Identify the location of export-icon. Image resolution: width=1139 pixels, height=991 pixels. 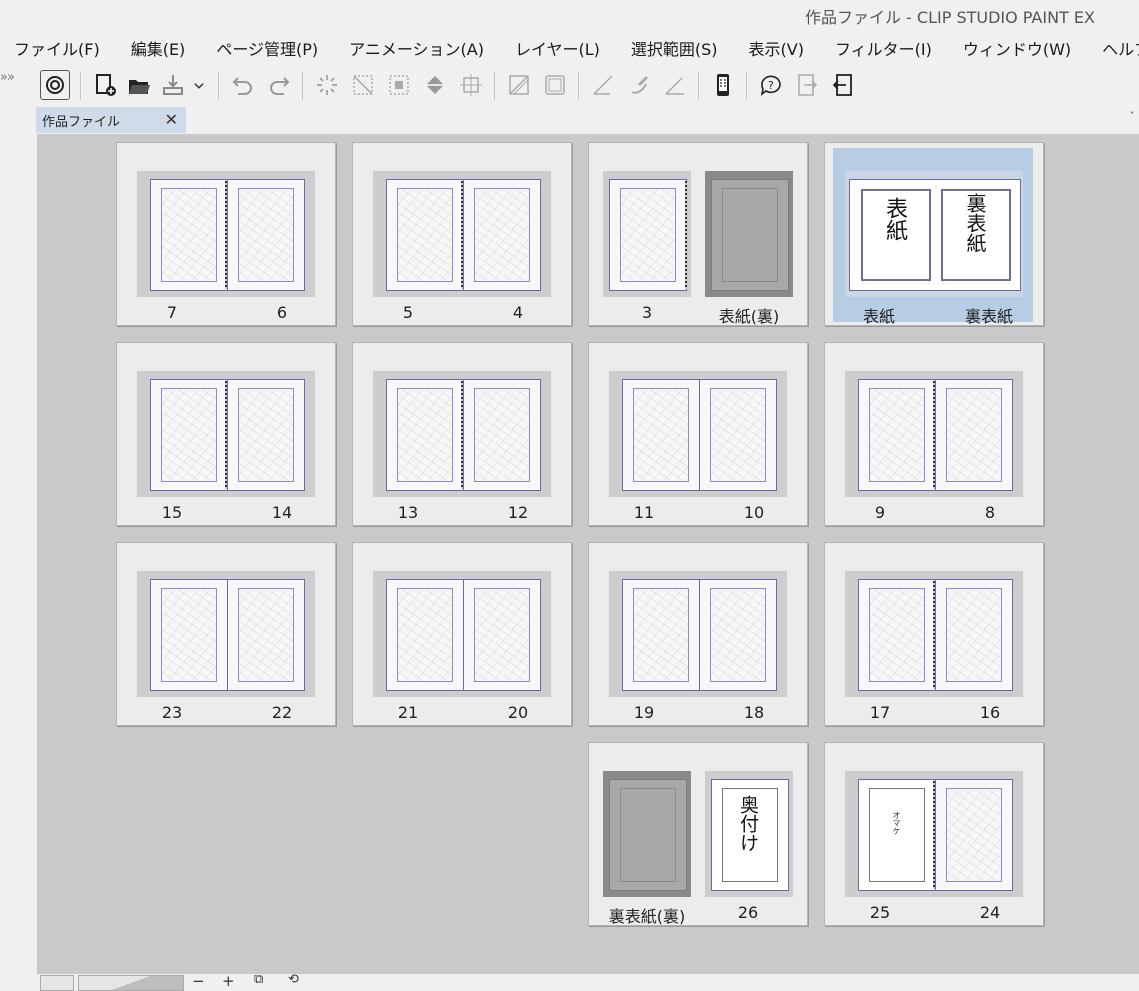
(173, 85).